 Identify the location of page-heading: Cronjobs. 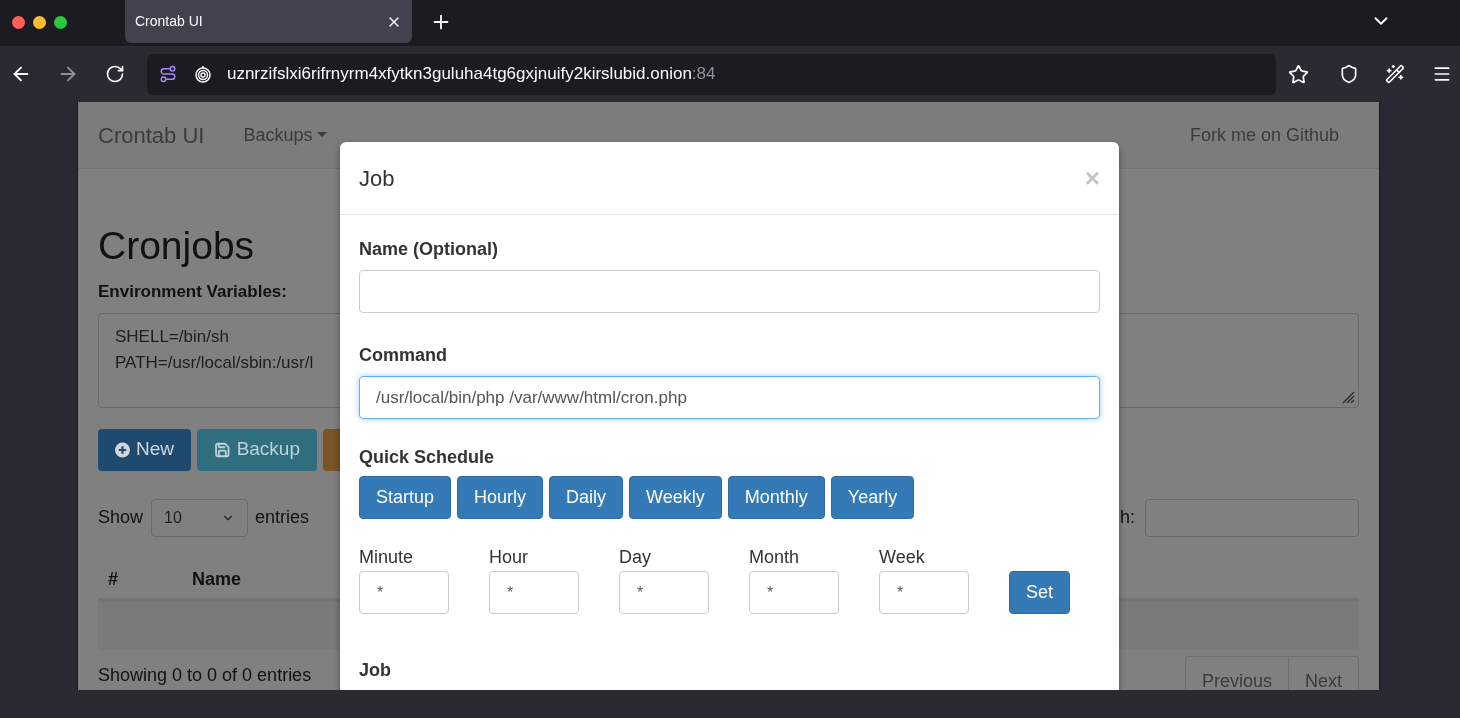
(176, 246).